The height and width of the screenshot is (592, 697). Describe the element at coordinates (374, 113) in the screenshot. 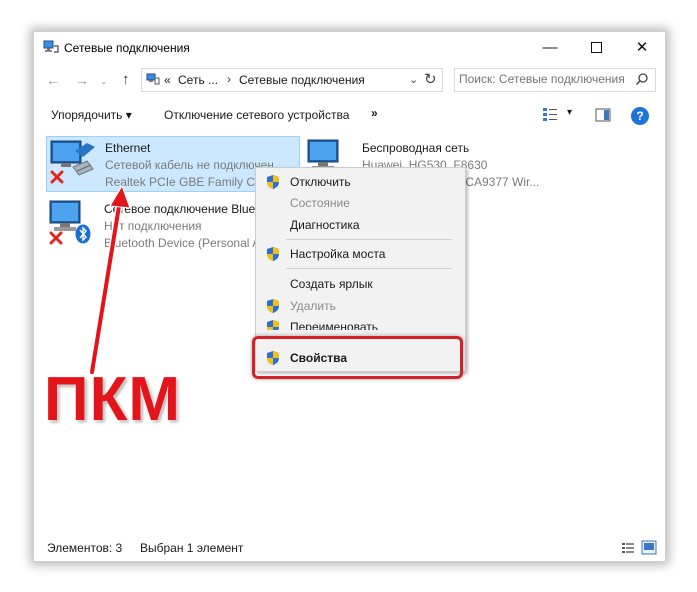

I see `more-commands-button: »` at that location.